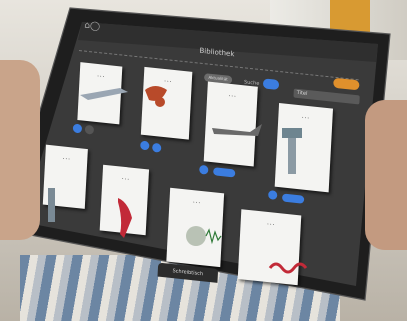 This screenshot has width=407, height=321. Describe the element at coordinates (65, 176) in the screenshot. I see `book-cover-tower: • • •` at that location.